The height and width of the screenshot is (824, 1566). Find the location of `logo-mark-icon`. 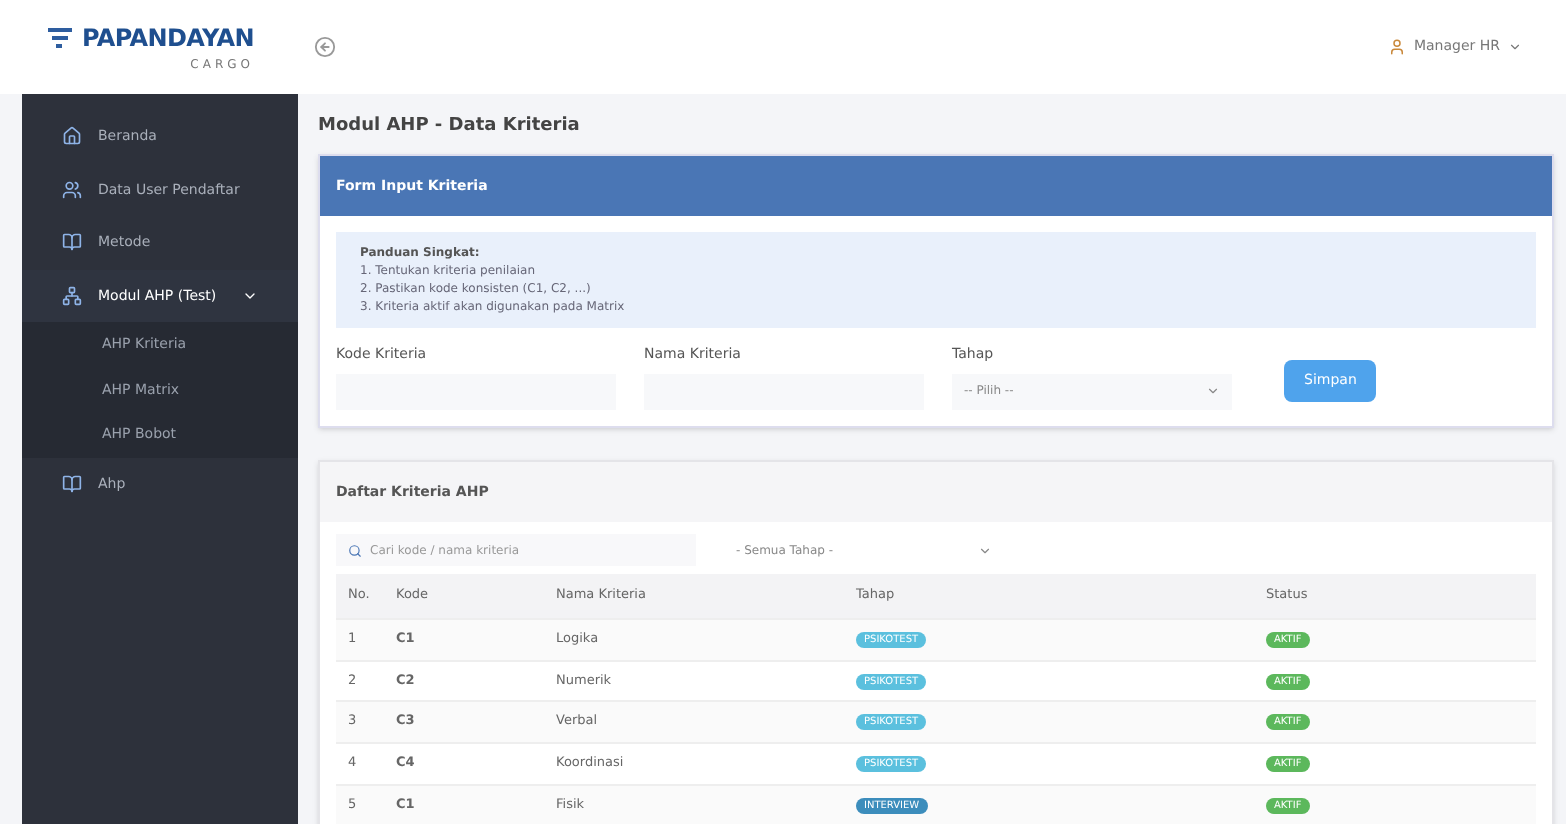

logo-mark-icon is located at coordinates (60, 38).